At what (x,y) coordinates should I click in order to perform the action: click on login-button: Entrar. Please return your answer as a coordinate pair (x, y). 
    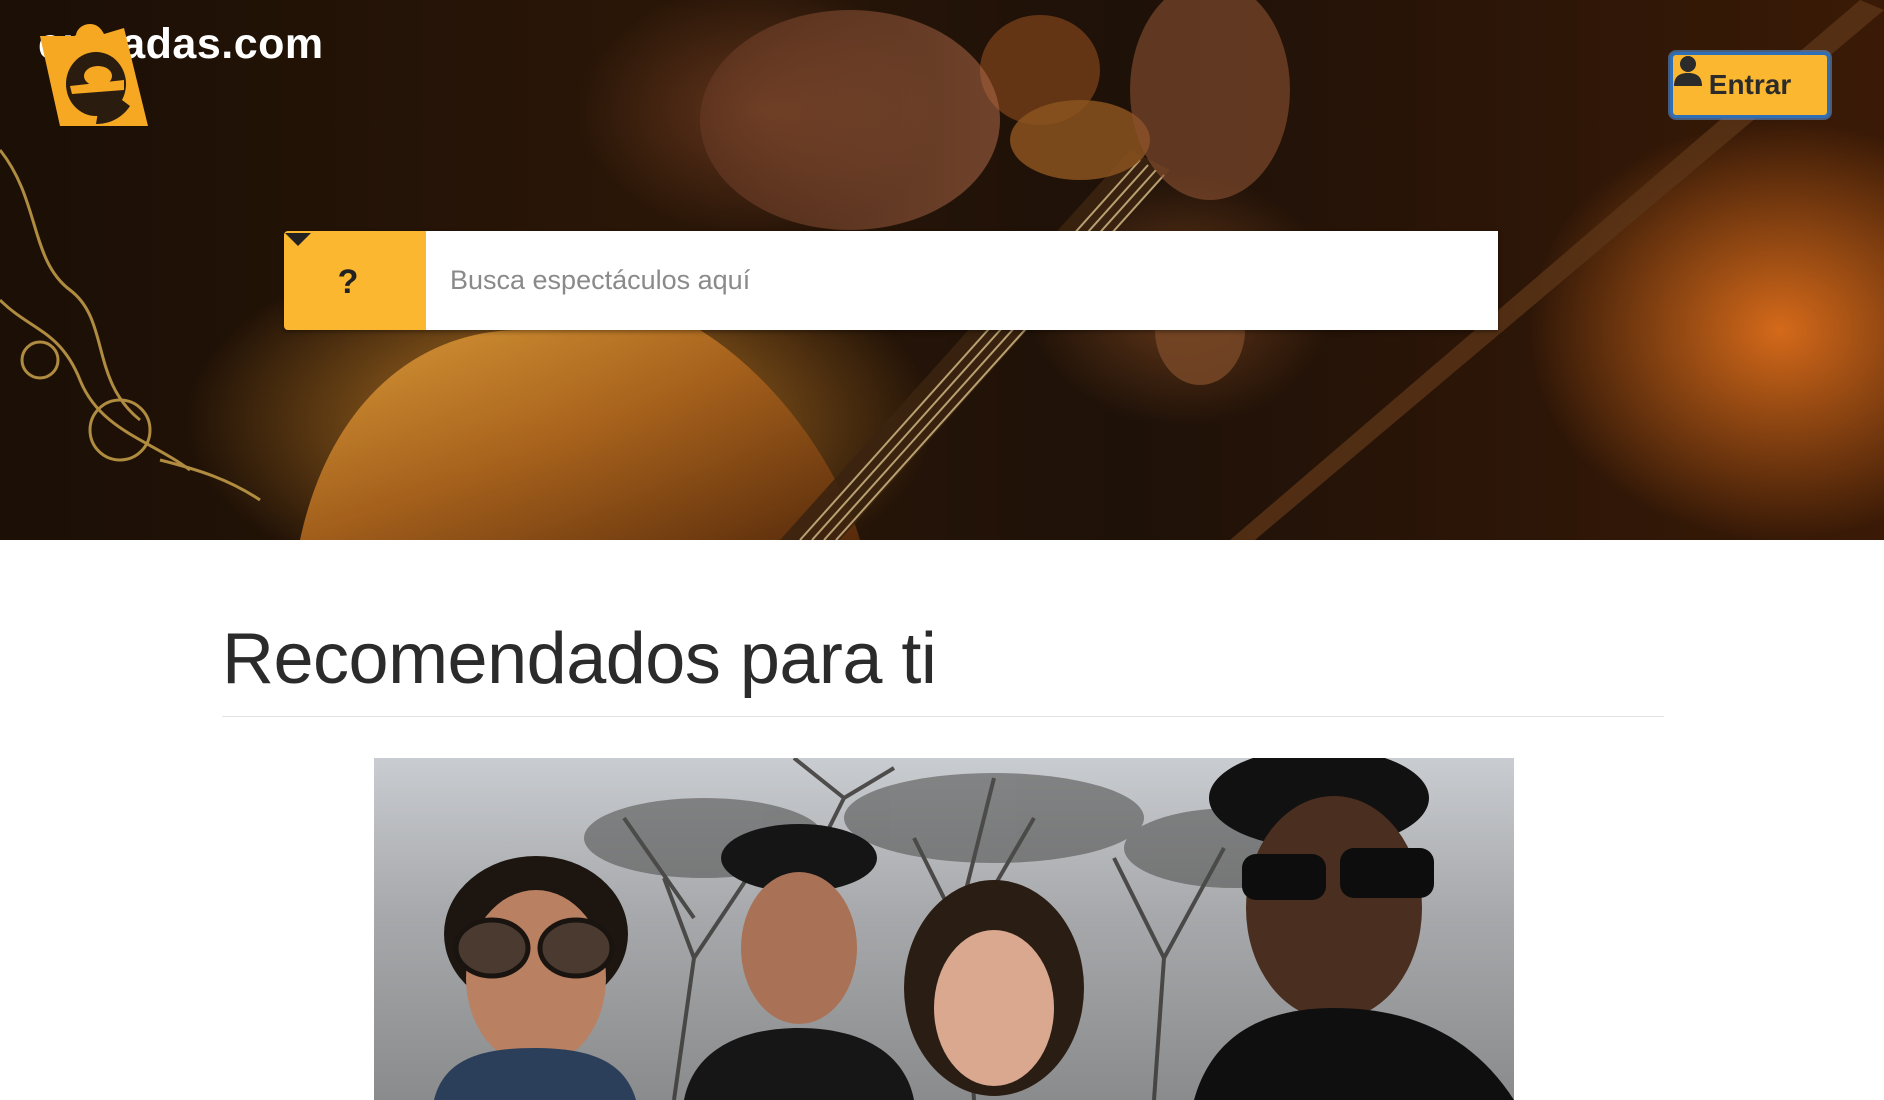
    Looking at the image, I should click on (1750, 85).